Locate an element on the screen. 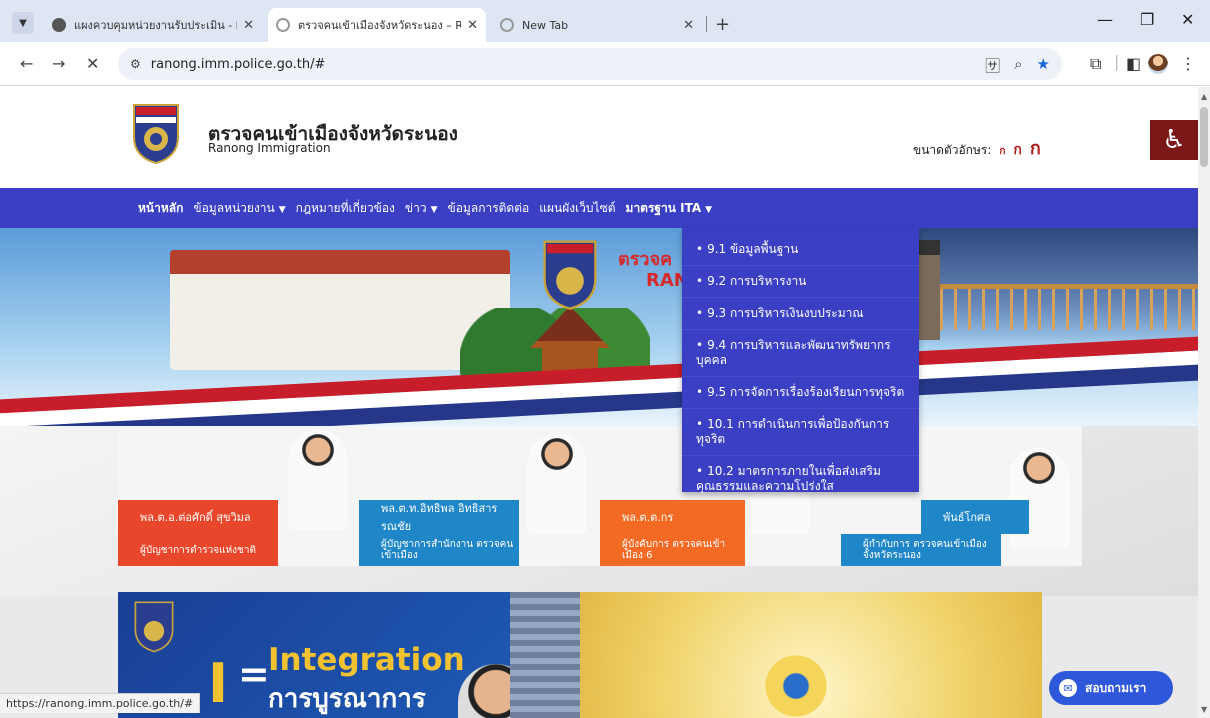 The height and width of the screenshot is (718, 1210). back-icon: ← is located at coordinates (26, 63).